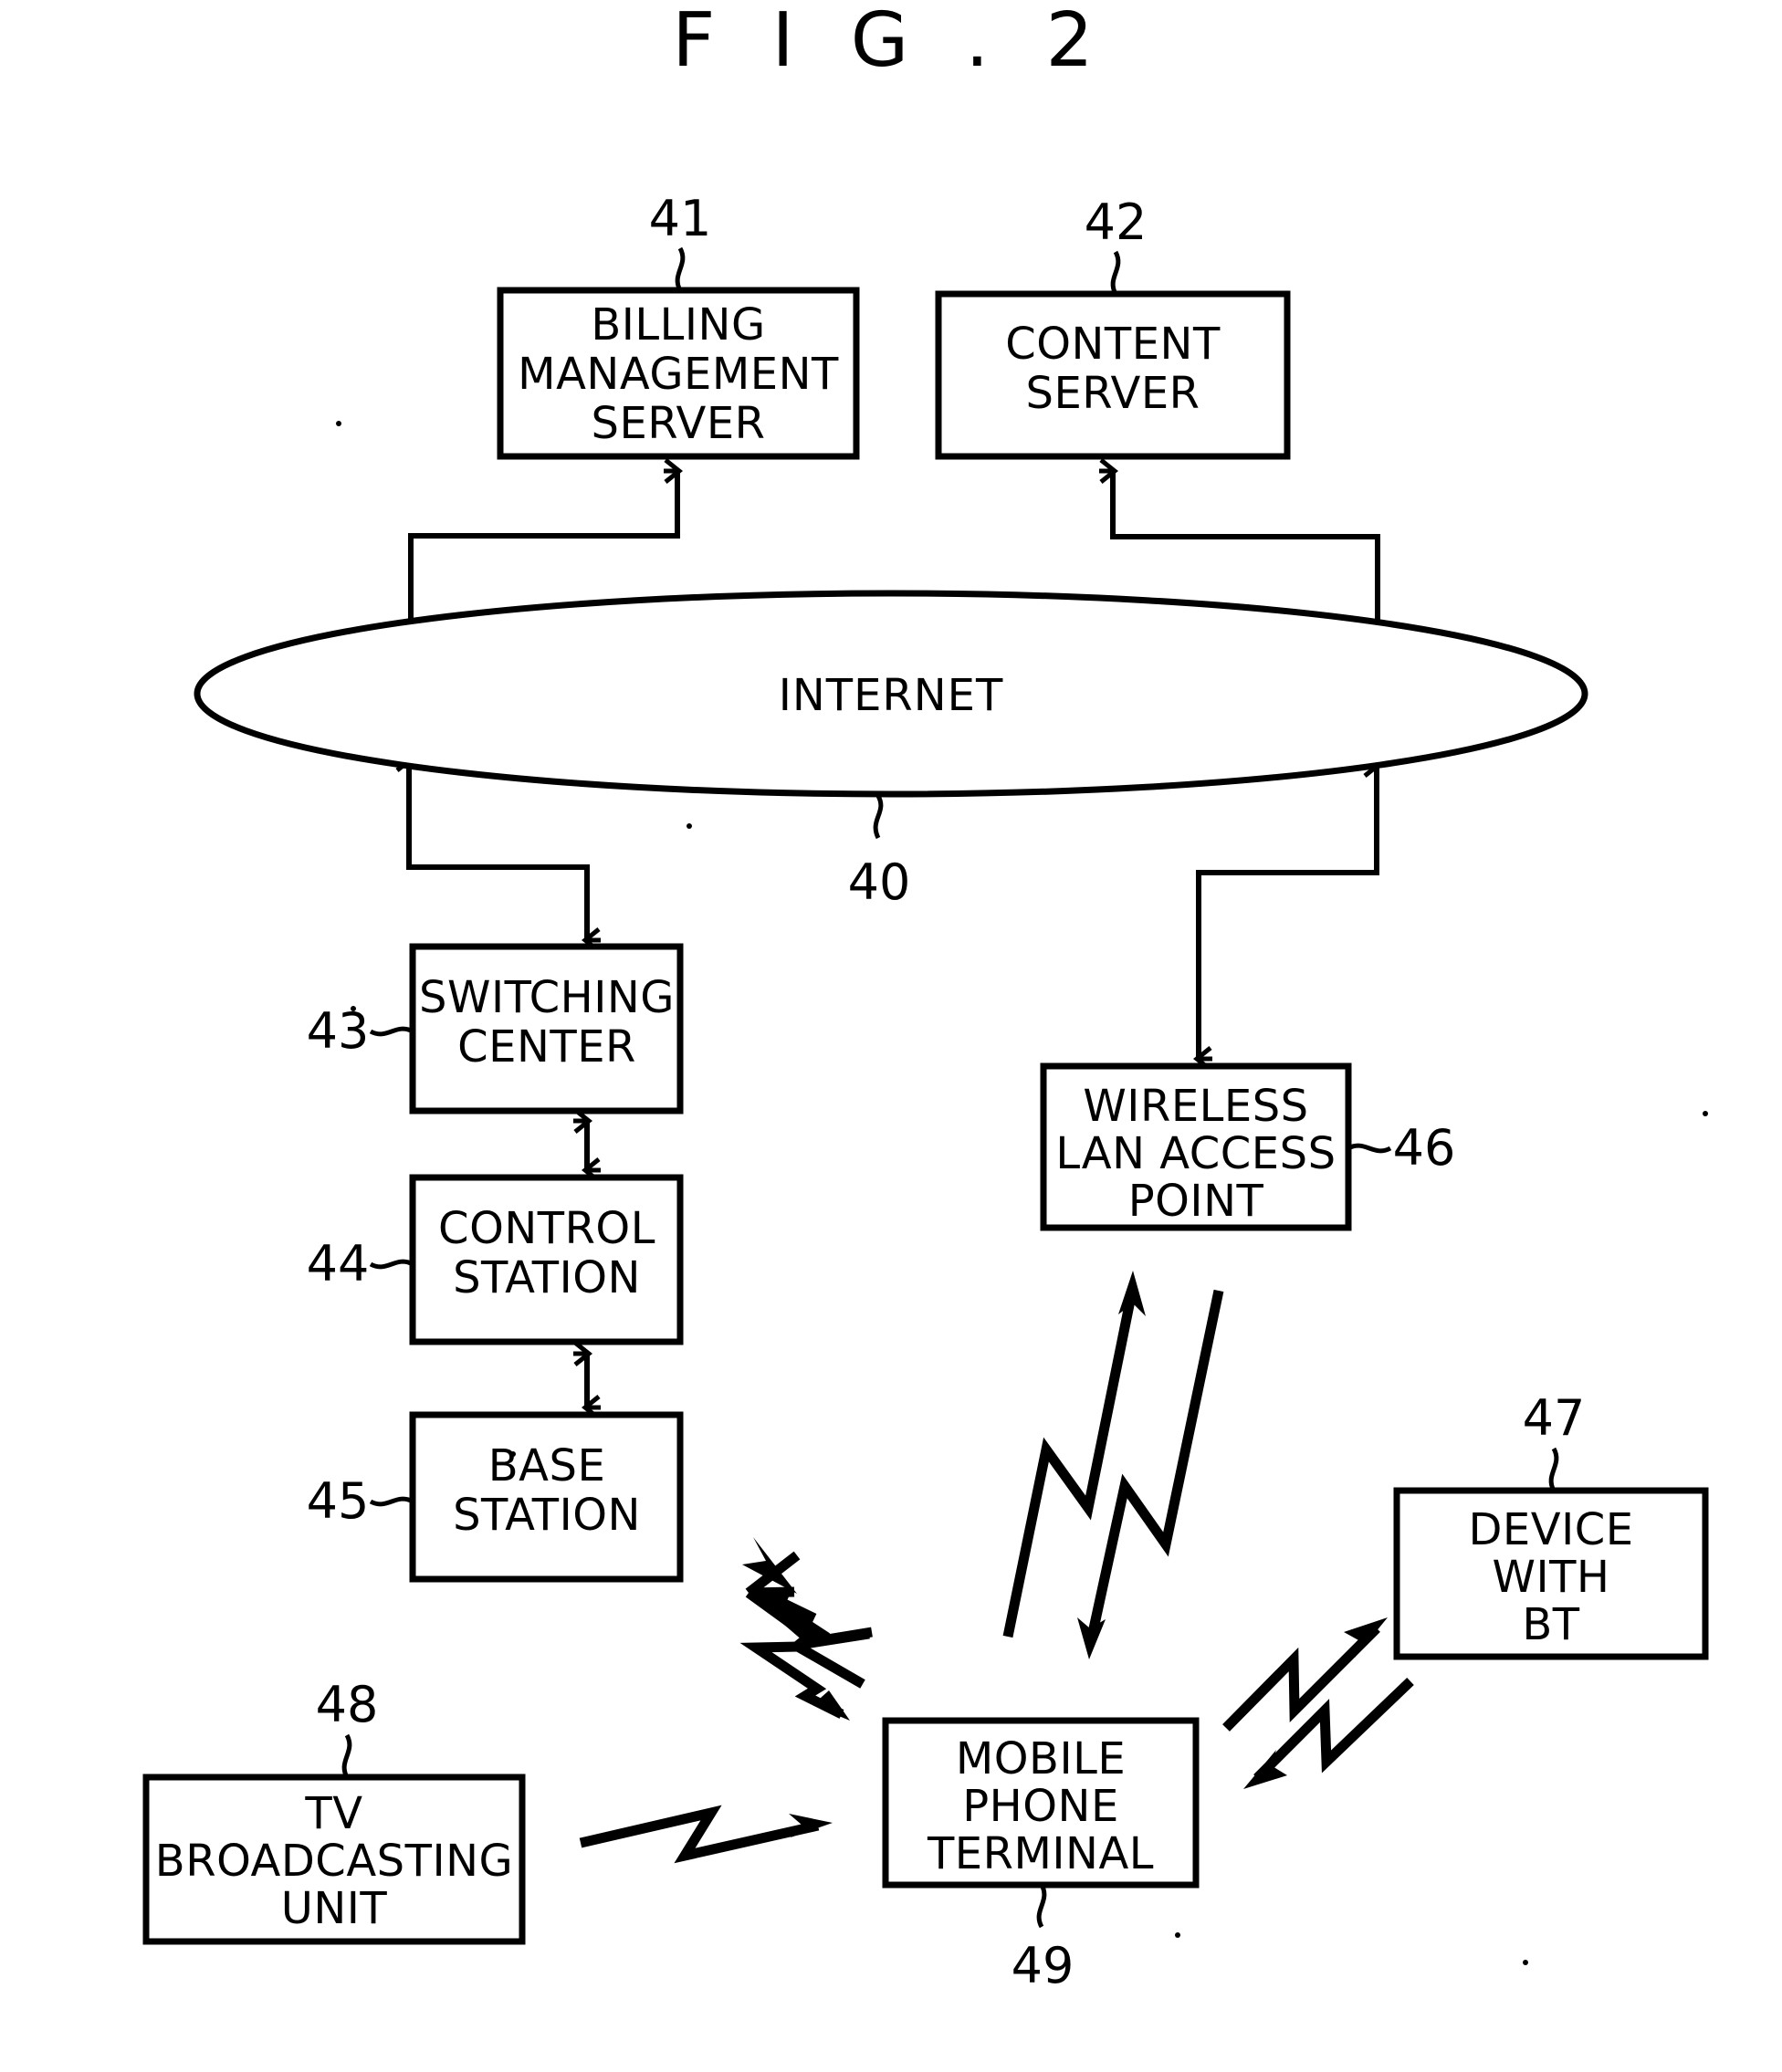 This screenshot has height=2072, width=1782. I want to click on mobile-phone-terminal-line2: PHONE, so click(1040, 1806).